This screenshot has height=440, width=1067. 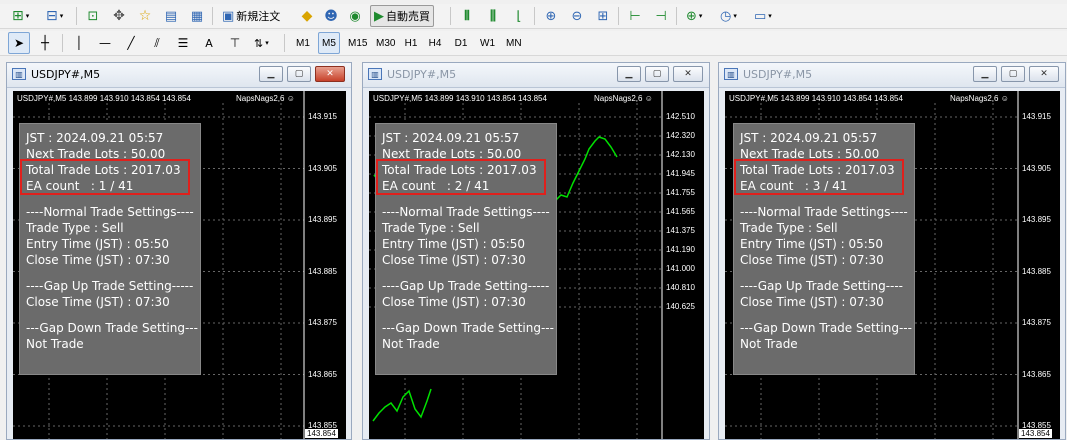 What do you see at coordinates (603, 16) in the screenshot?
I see `tile-windows-button: ⊞` at bounding box center [603, 16].